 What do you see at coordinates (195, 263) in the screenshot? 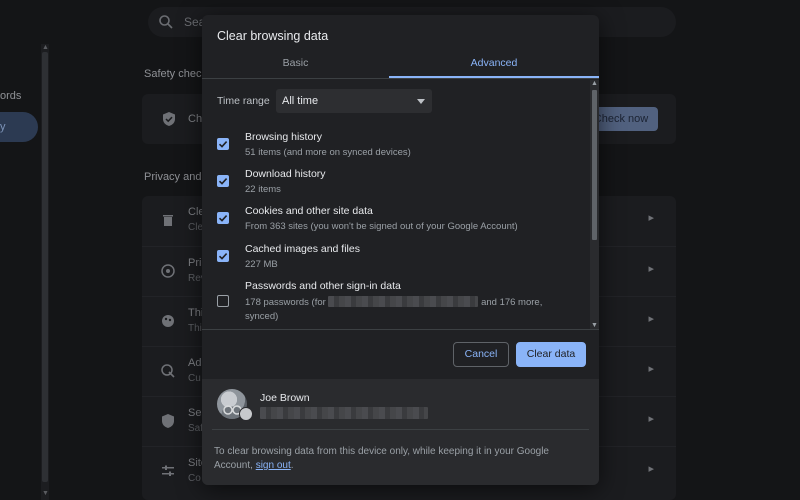
I see `row-title: Pri` at bounding box center [195, 263].